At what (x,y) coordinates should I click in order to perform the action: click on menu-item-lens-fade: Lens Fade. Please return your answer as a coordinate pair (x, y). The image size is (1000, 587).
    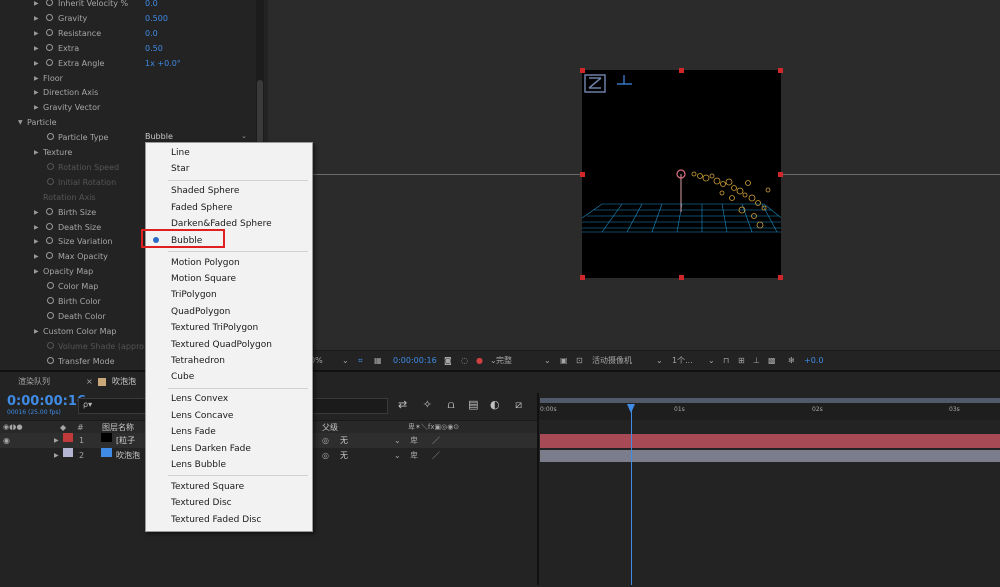
    Looking at the image, I should click on (193, 432).